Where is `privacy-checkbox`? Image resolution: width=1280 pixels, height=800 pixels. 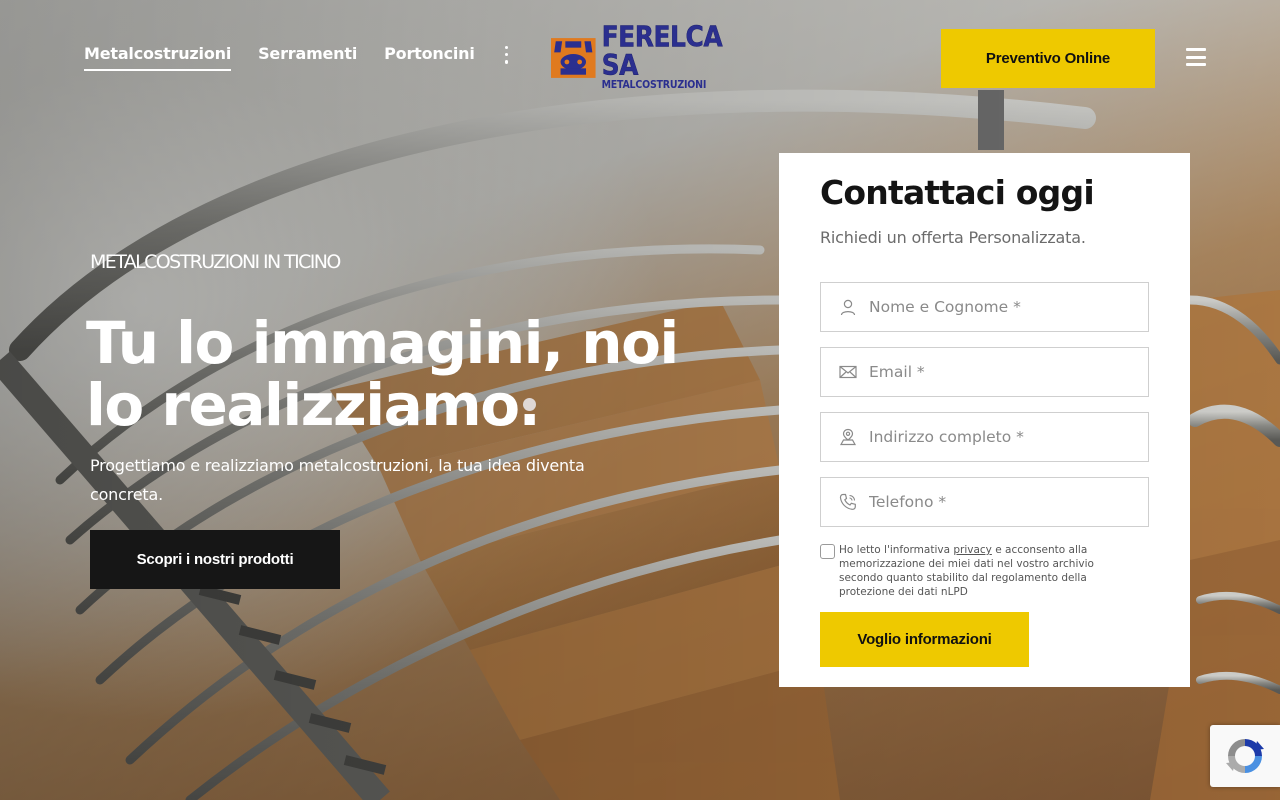 privacy-checkbox is located at coordinates (827, 551).